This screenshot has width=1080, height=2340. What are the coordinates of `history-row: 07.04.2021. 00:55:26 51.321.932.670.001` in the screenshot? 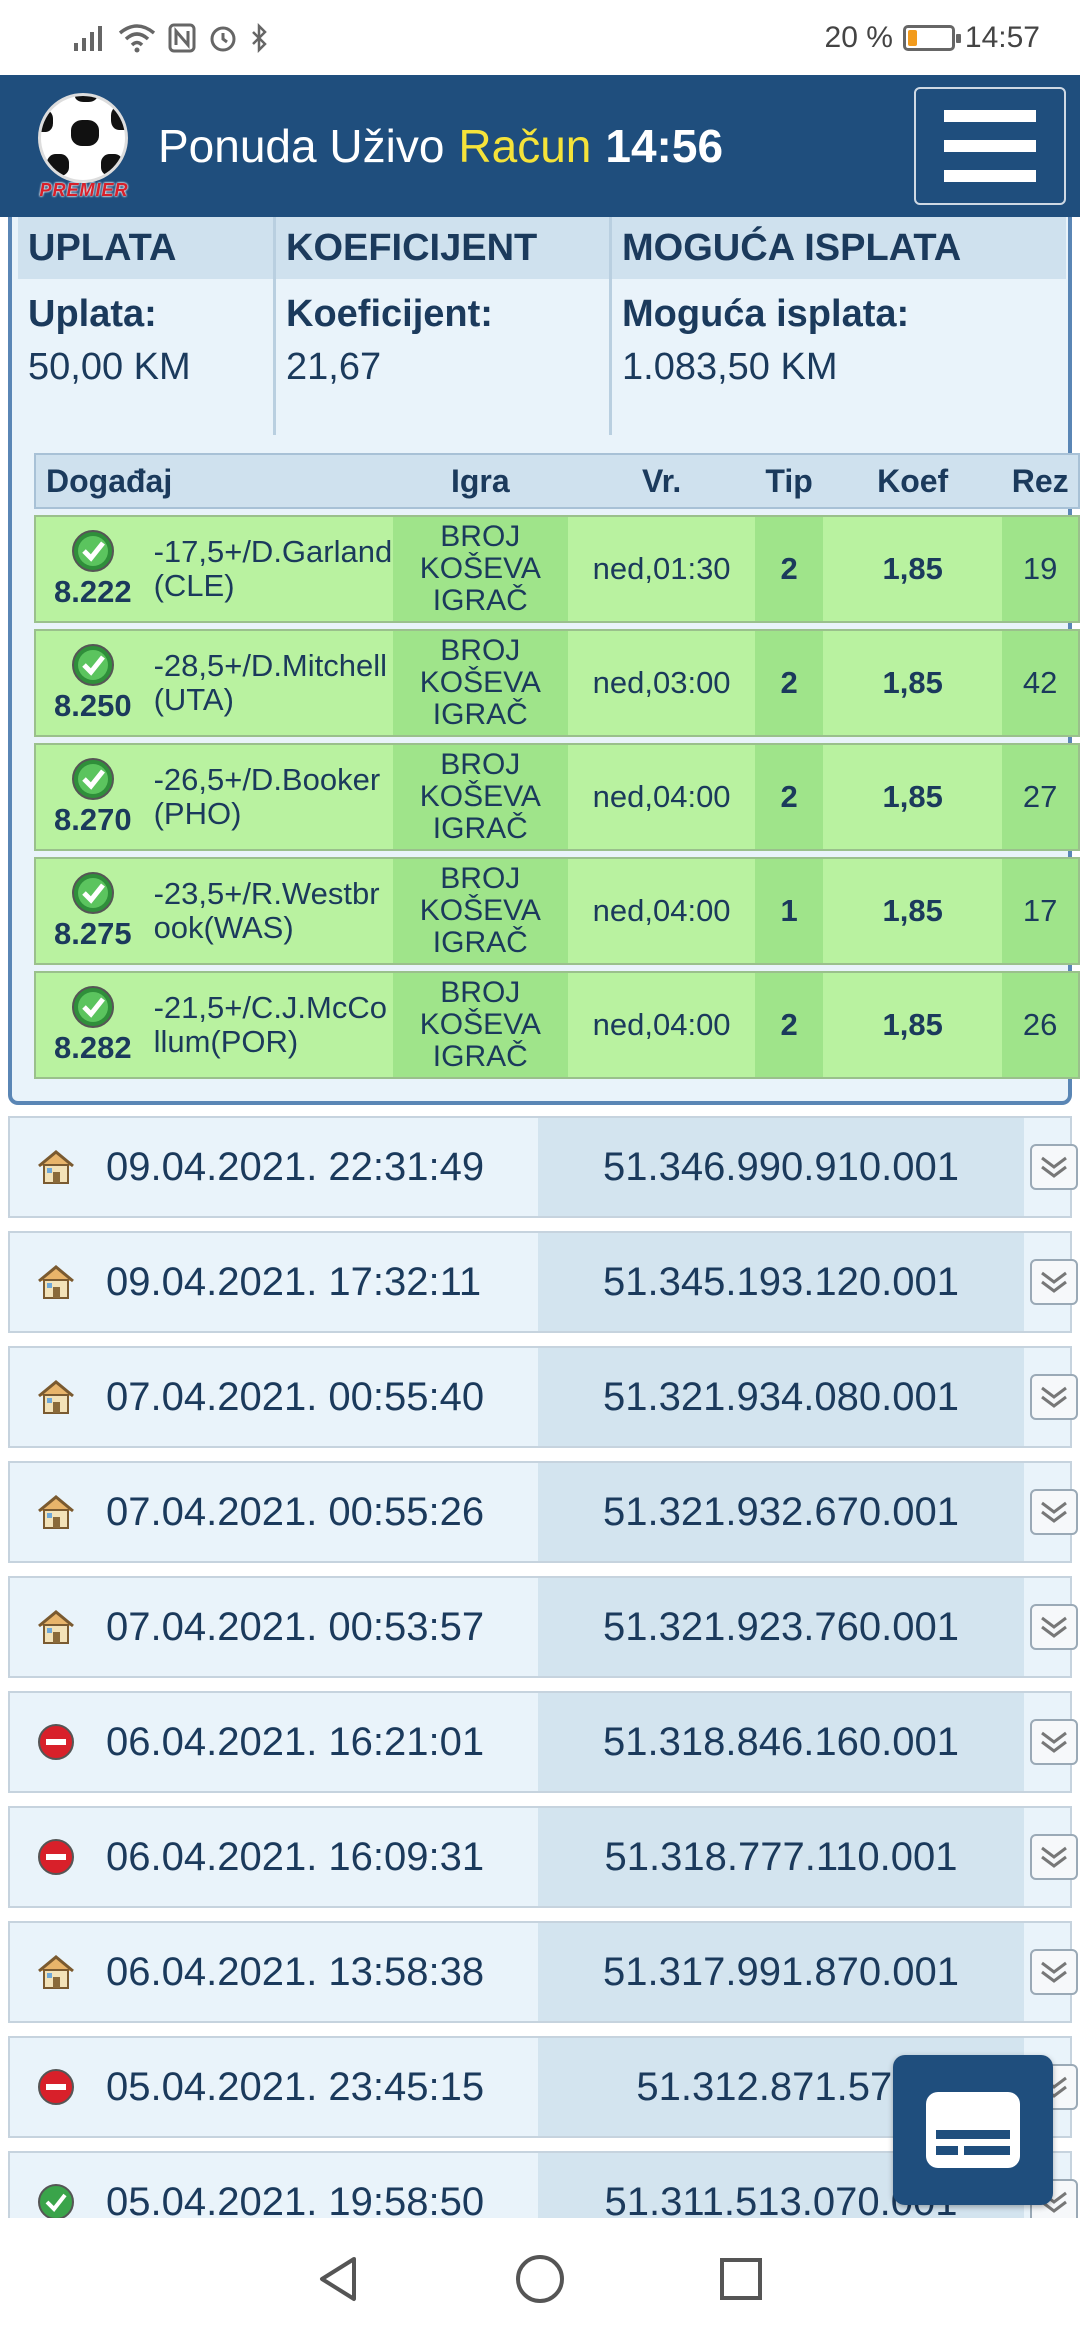 It's located at (543, 1512).